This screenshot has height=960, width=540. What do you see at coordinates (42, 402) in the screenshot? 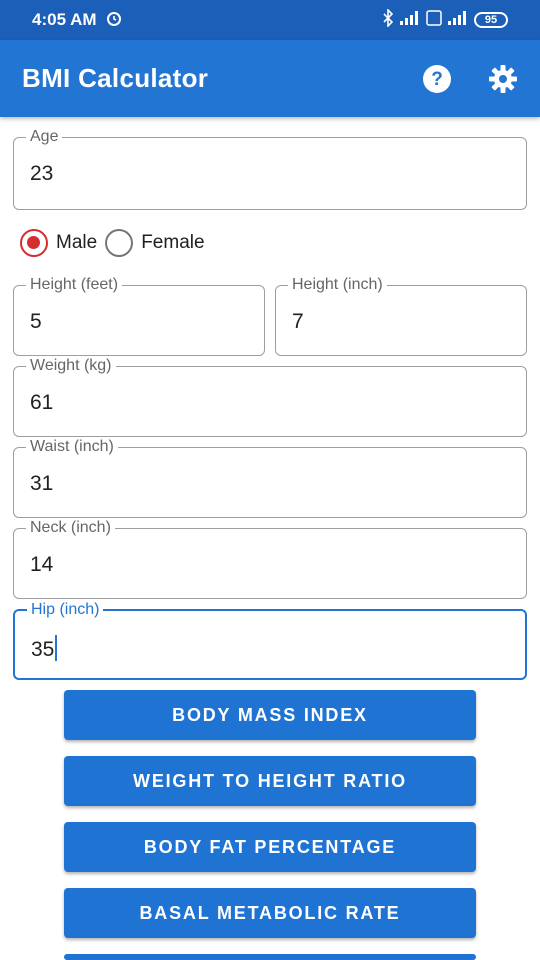
I see `weight-value: 61` at bounding box center [42, 402].